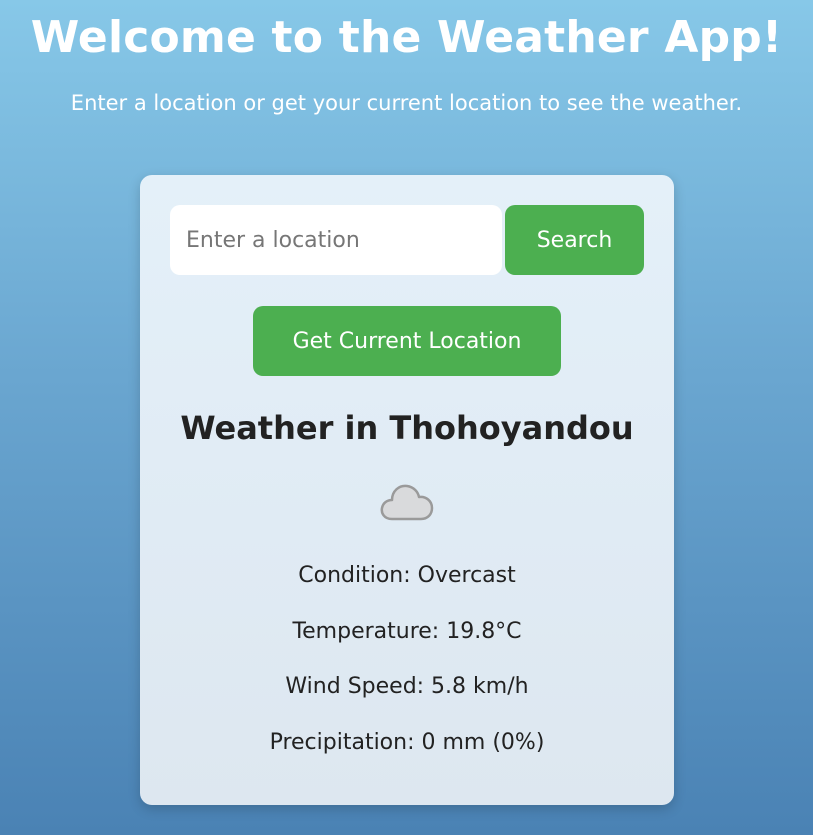 This screenshot has width=813, height=835. Describe the element at coordinates (406, 37) in the screenshot. I see `page-title: Welcome to the Weather App!` at that location.